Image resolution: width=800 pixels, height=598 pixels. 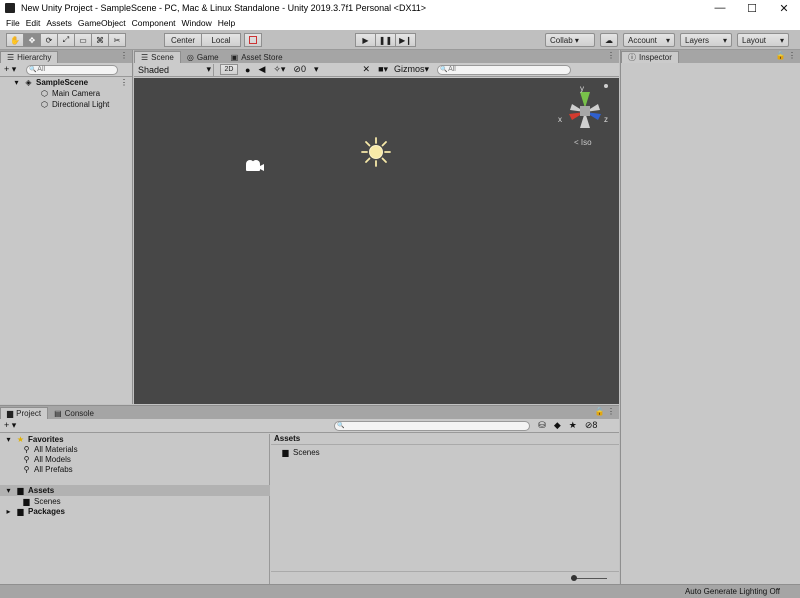 What do you see at coordinates (710, 56) in the screenshot?
I see `inspector-tabstrip: ⓘ Inspector 🔒 ⋮` at bounding box center [710, 56].